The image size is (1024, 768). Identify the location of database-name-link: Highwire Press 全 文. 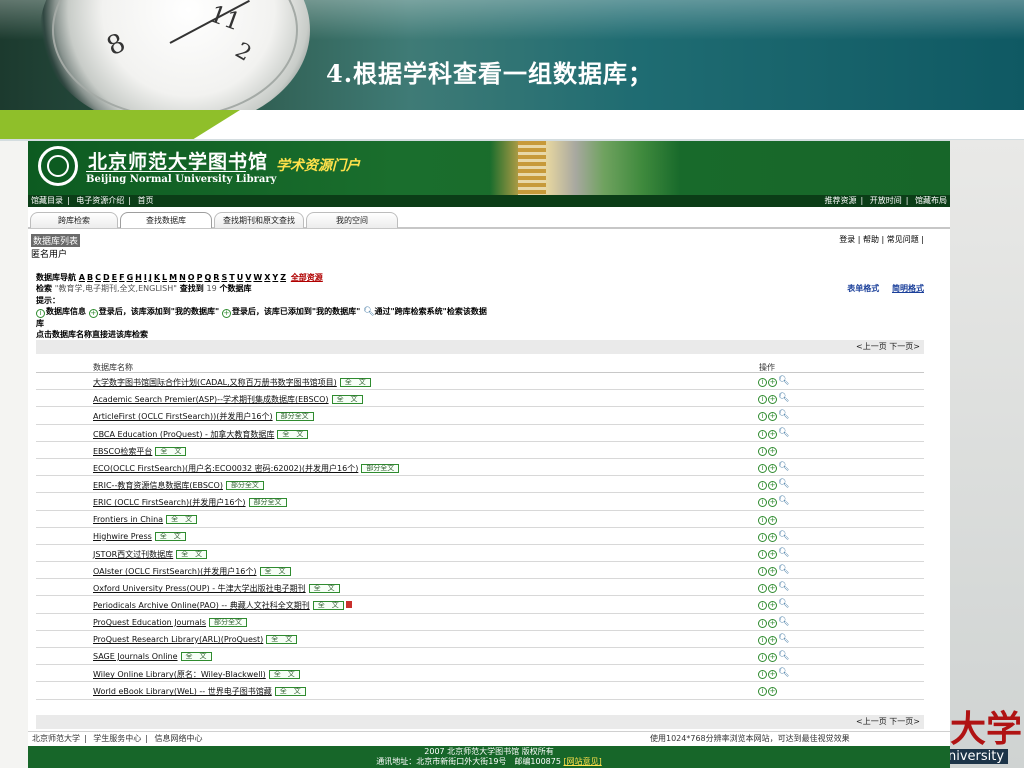
(139, 536).